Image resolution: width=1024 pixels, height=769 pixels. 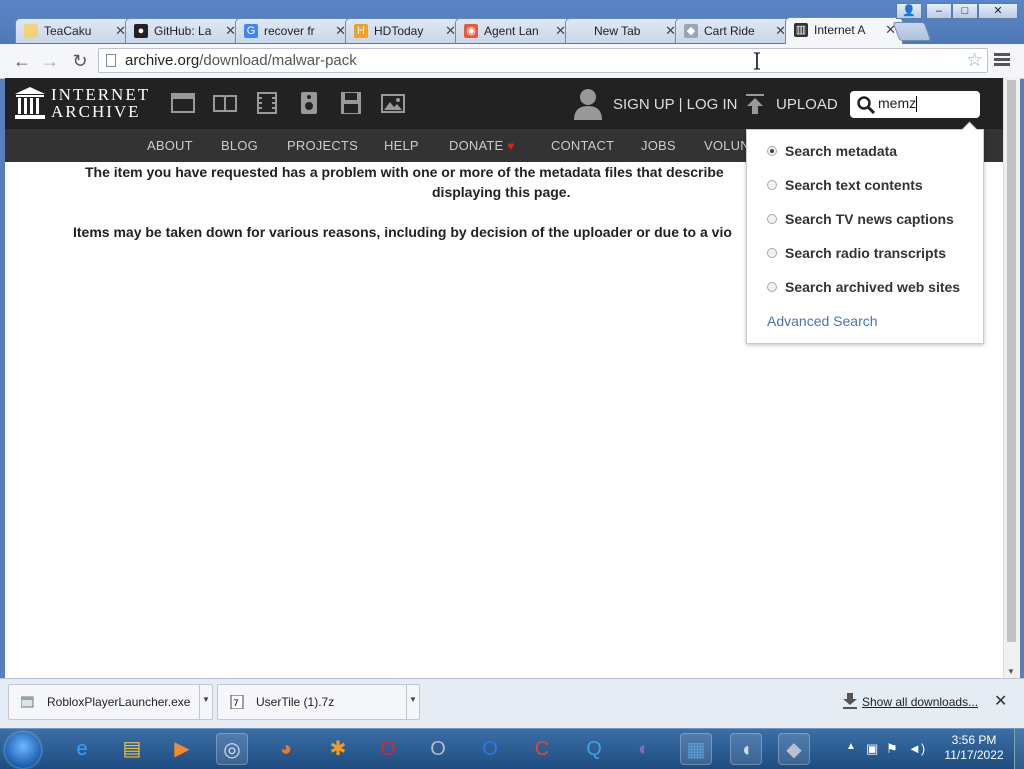 What do you see at coordinates (361, 31) in the screenshot?
I see `hdtoday-icon: H` at bounding box center [361, 31].